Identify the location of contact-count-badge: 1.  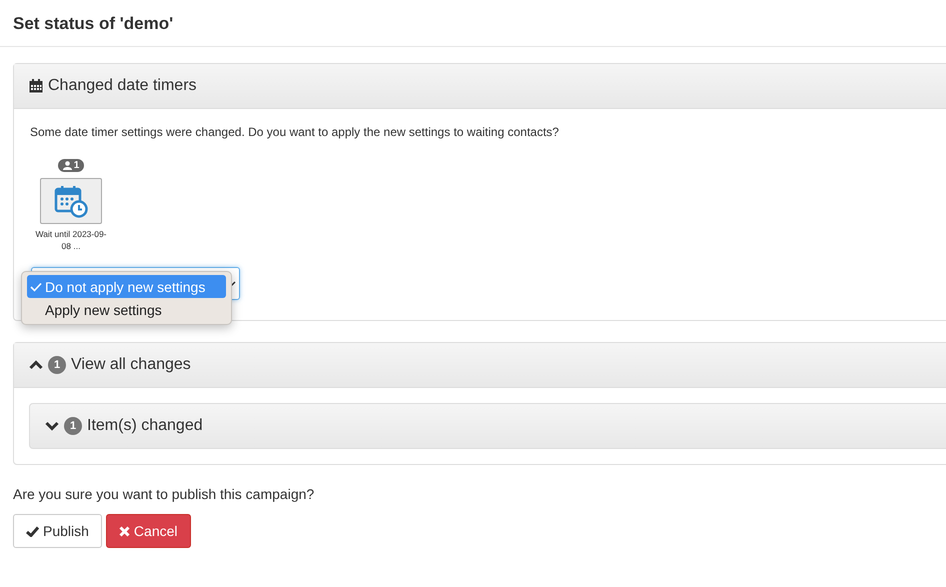
(71, 165).